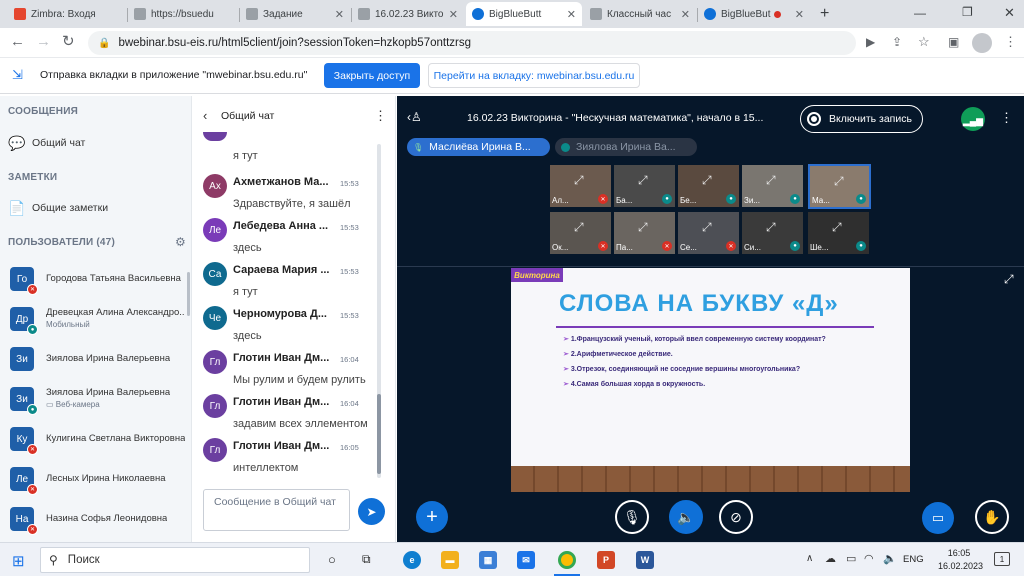 This screenshot has height=576, width=1024. Describe the element at coordinates (412, 560) in the screenshot. I see `edge-icon: e` at that location.